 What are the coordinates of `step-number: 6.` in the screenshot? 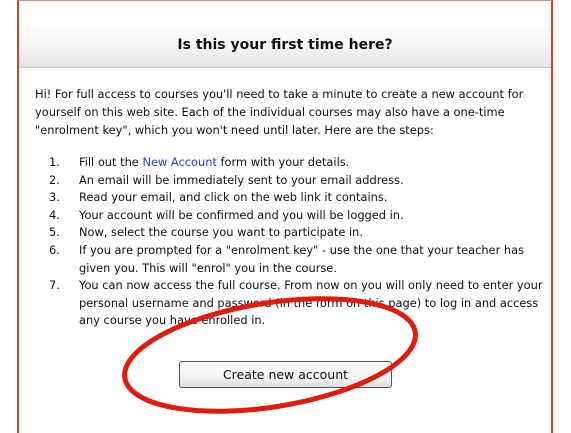 It's located at (54, 249).